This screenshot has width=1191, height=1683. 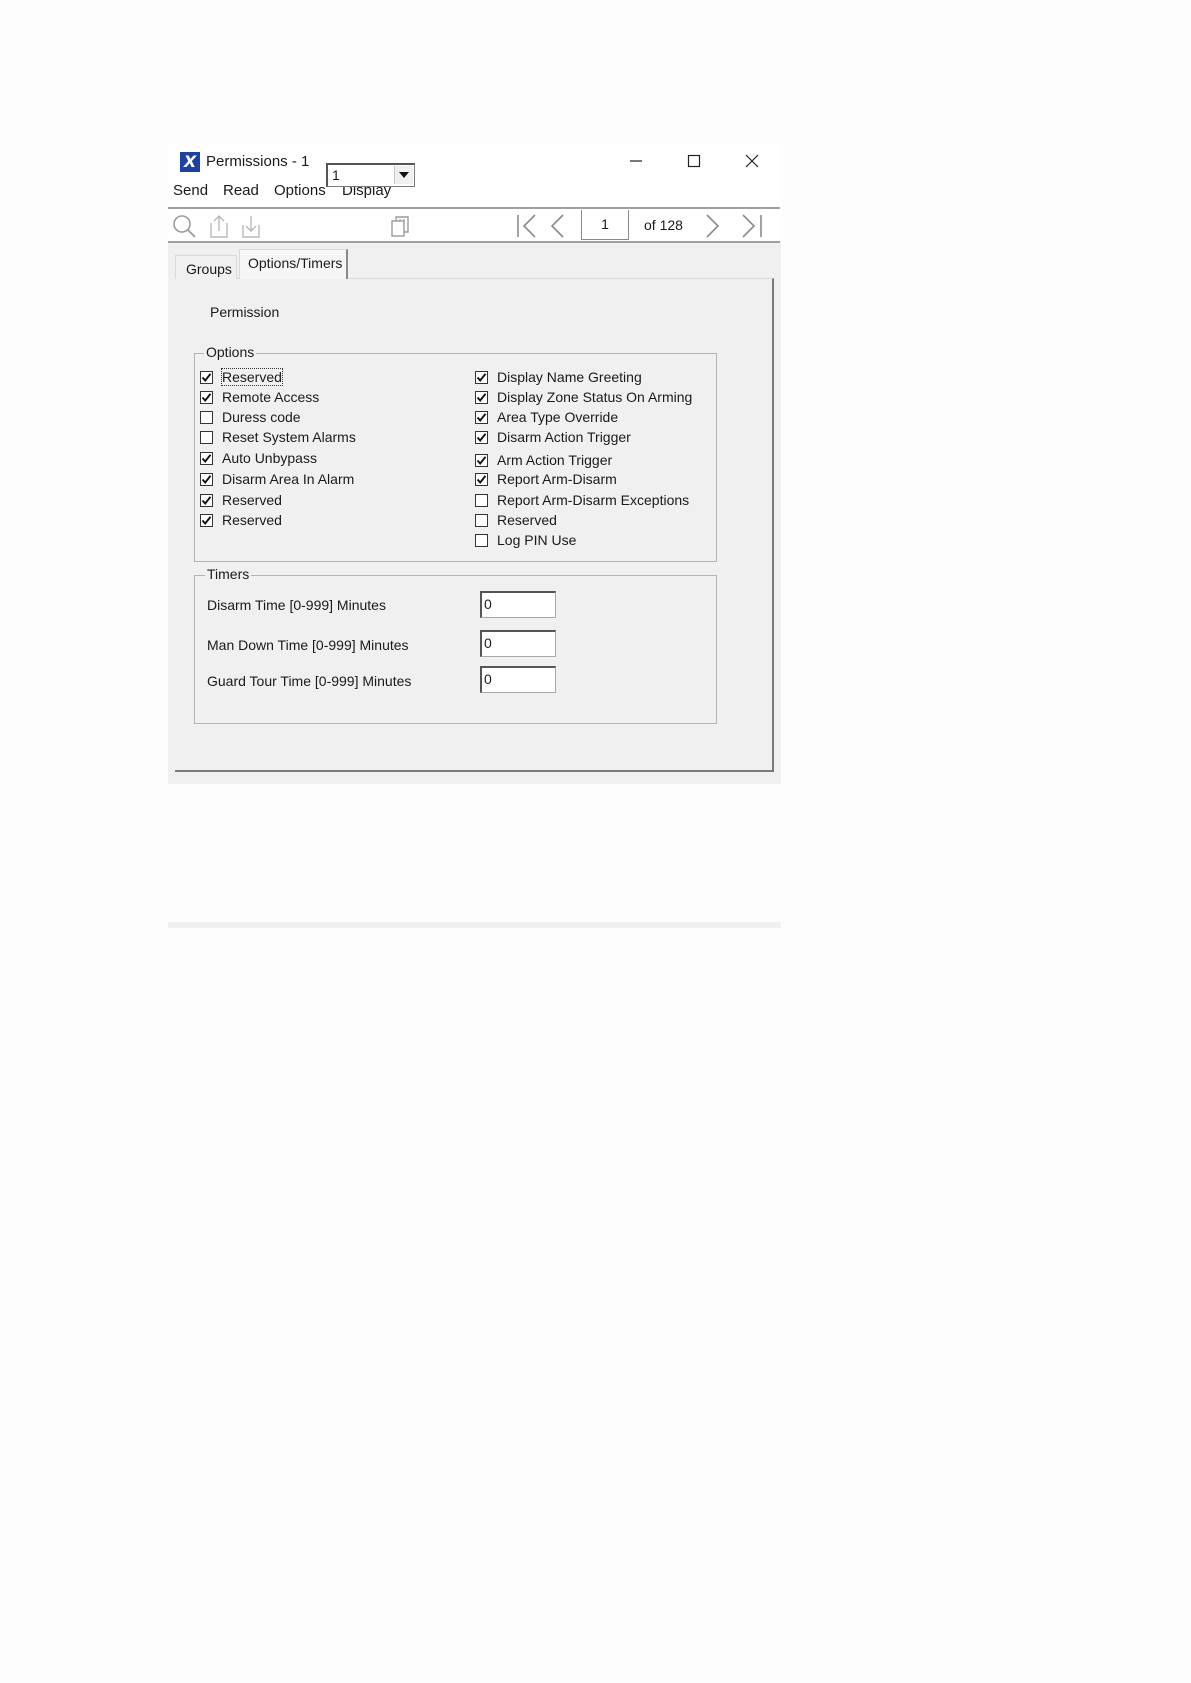 I want to click on first-page-button, so click(x=527, y=226).